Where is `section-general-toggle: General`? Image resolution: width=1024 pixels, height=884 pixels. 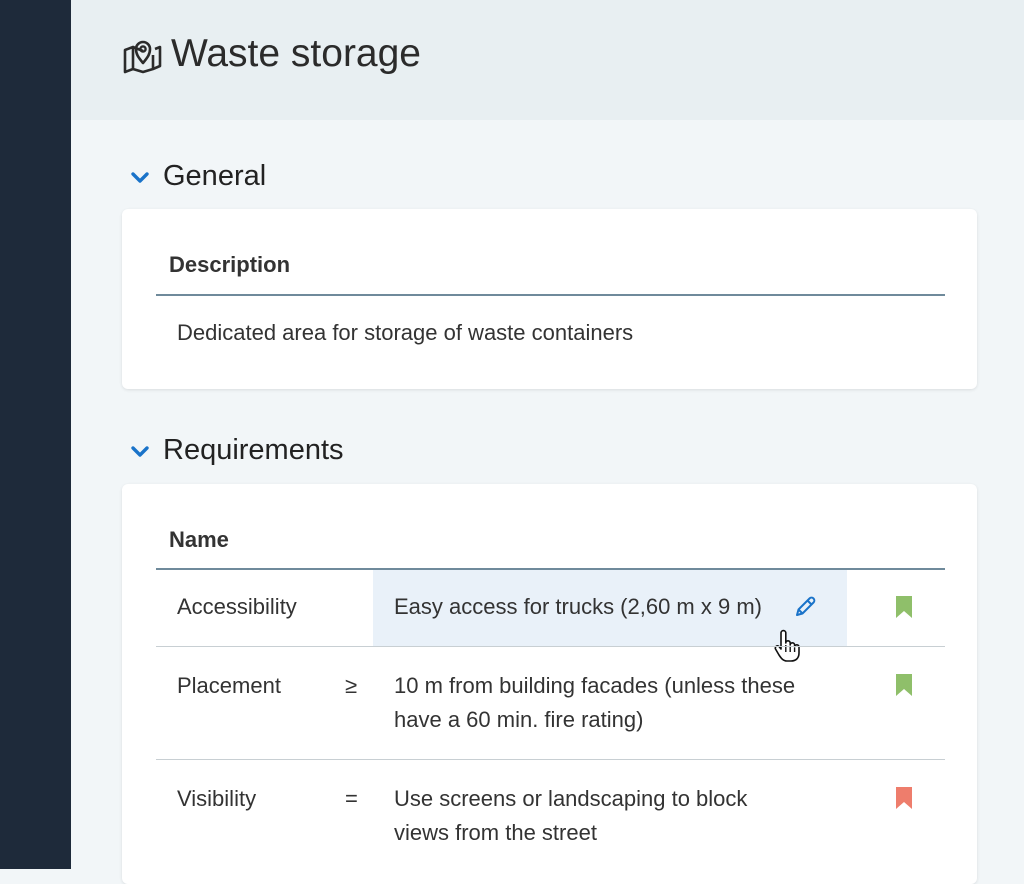
section-general-toggle: General is located at coordinates (197, 176).